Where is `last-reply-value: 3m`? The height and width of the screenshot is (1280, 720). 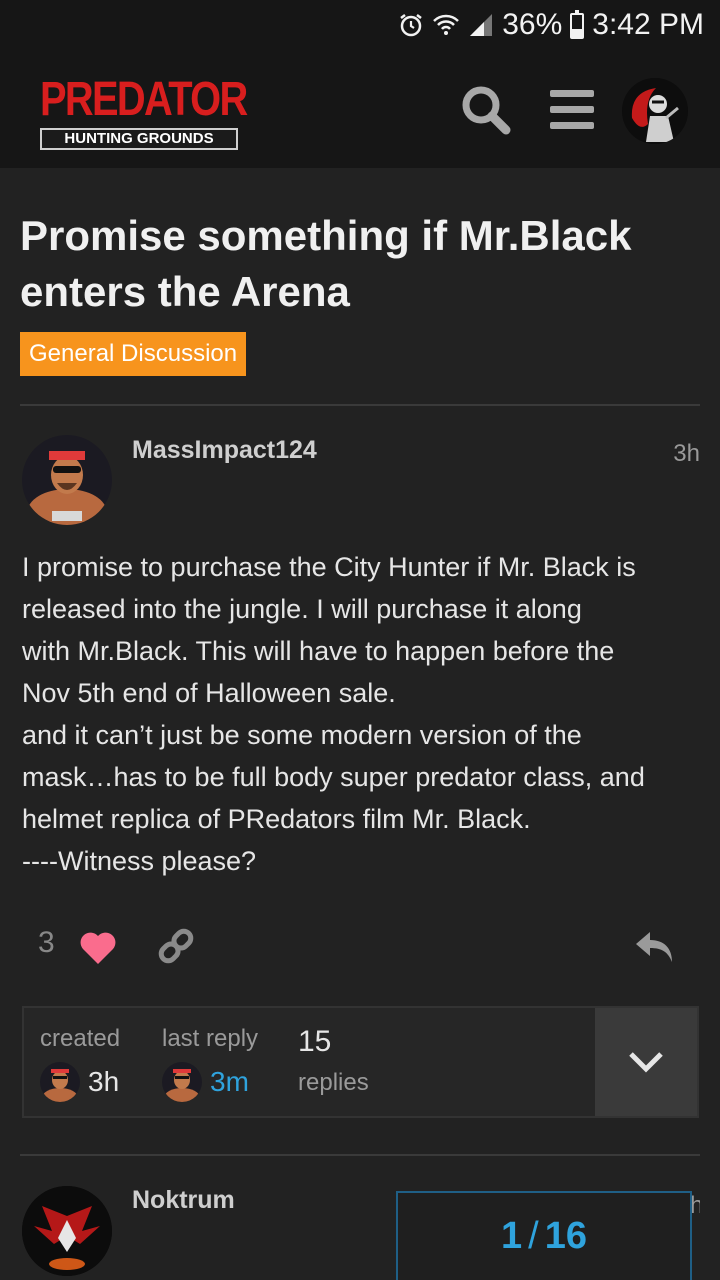 last-reply-value: 3m is located at coordinates (210, 1082).